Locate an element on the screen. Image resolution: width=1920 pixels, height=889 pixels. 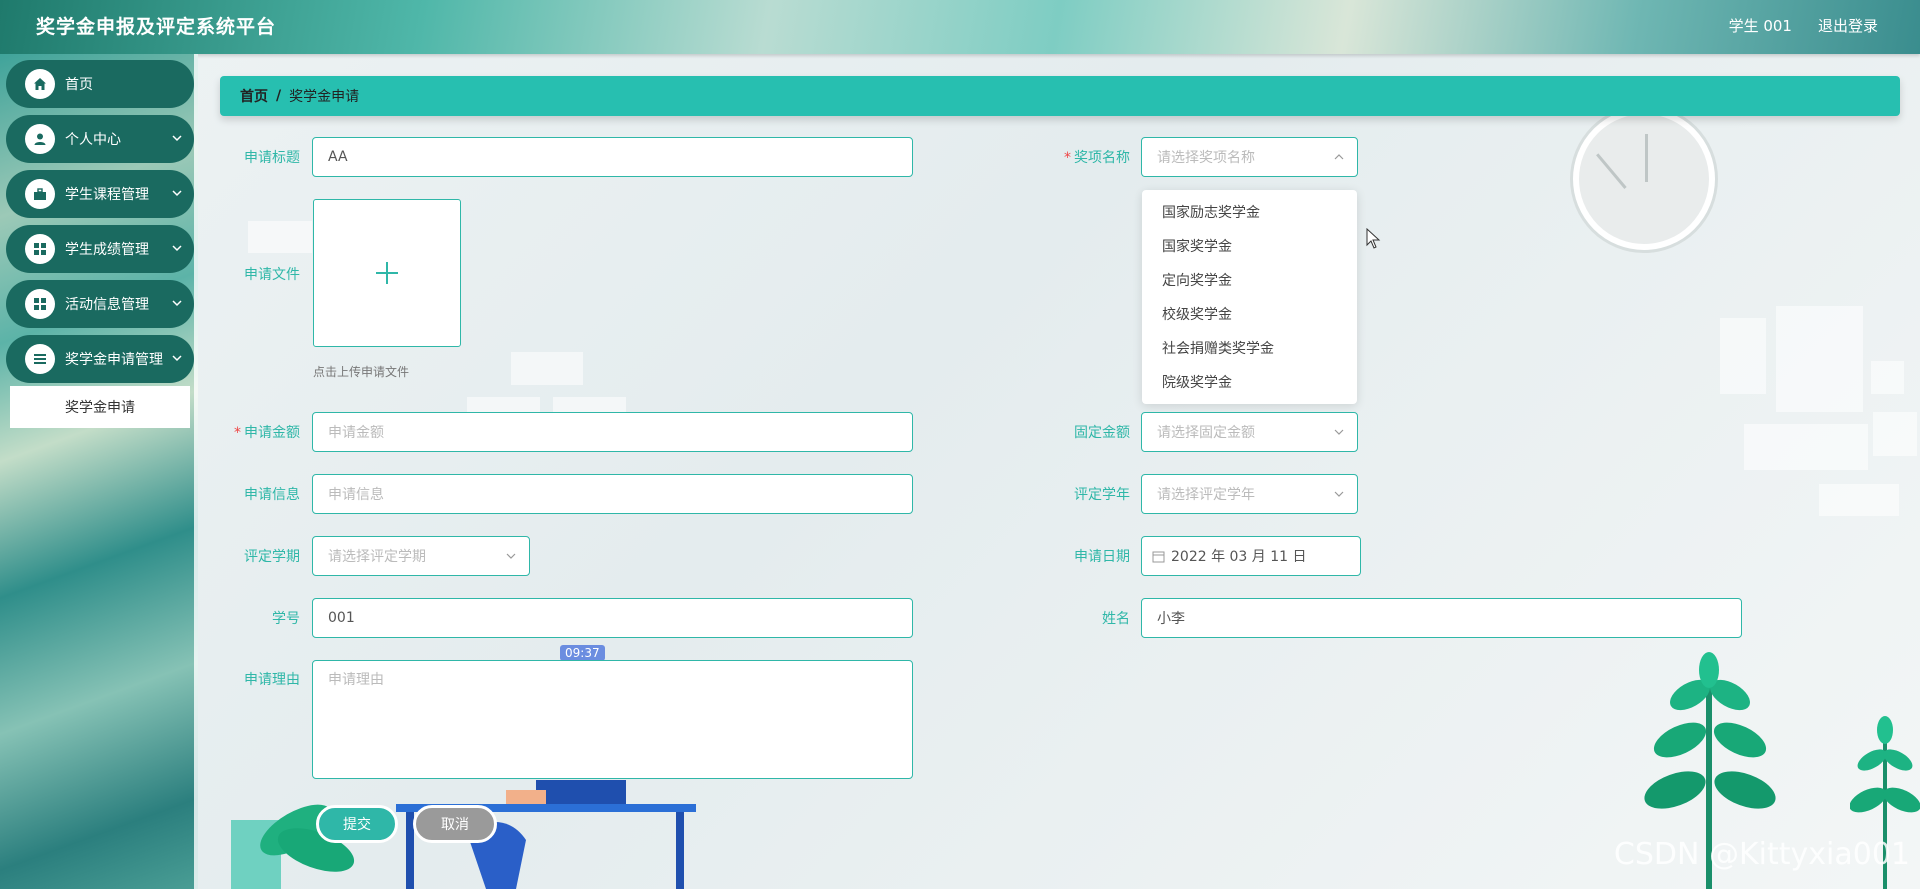
submit-button: 提交 is located at coordinates (357, 824).